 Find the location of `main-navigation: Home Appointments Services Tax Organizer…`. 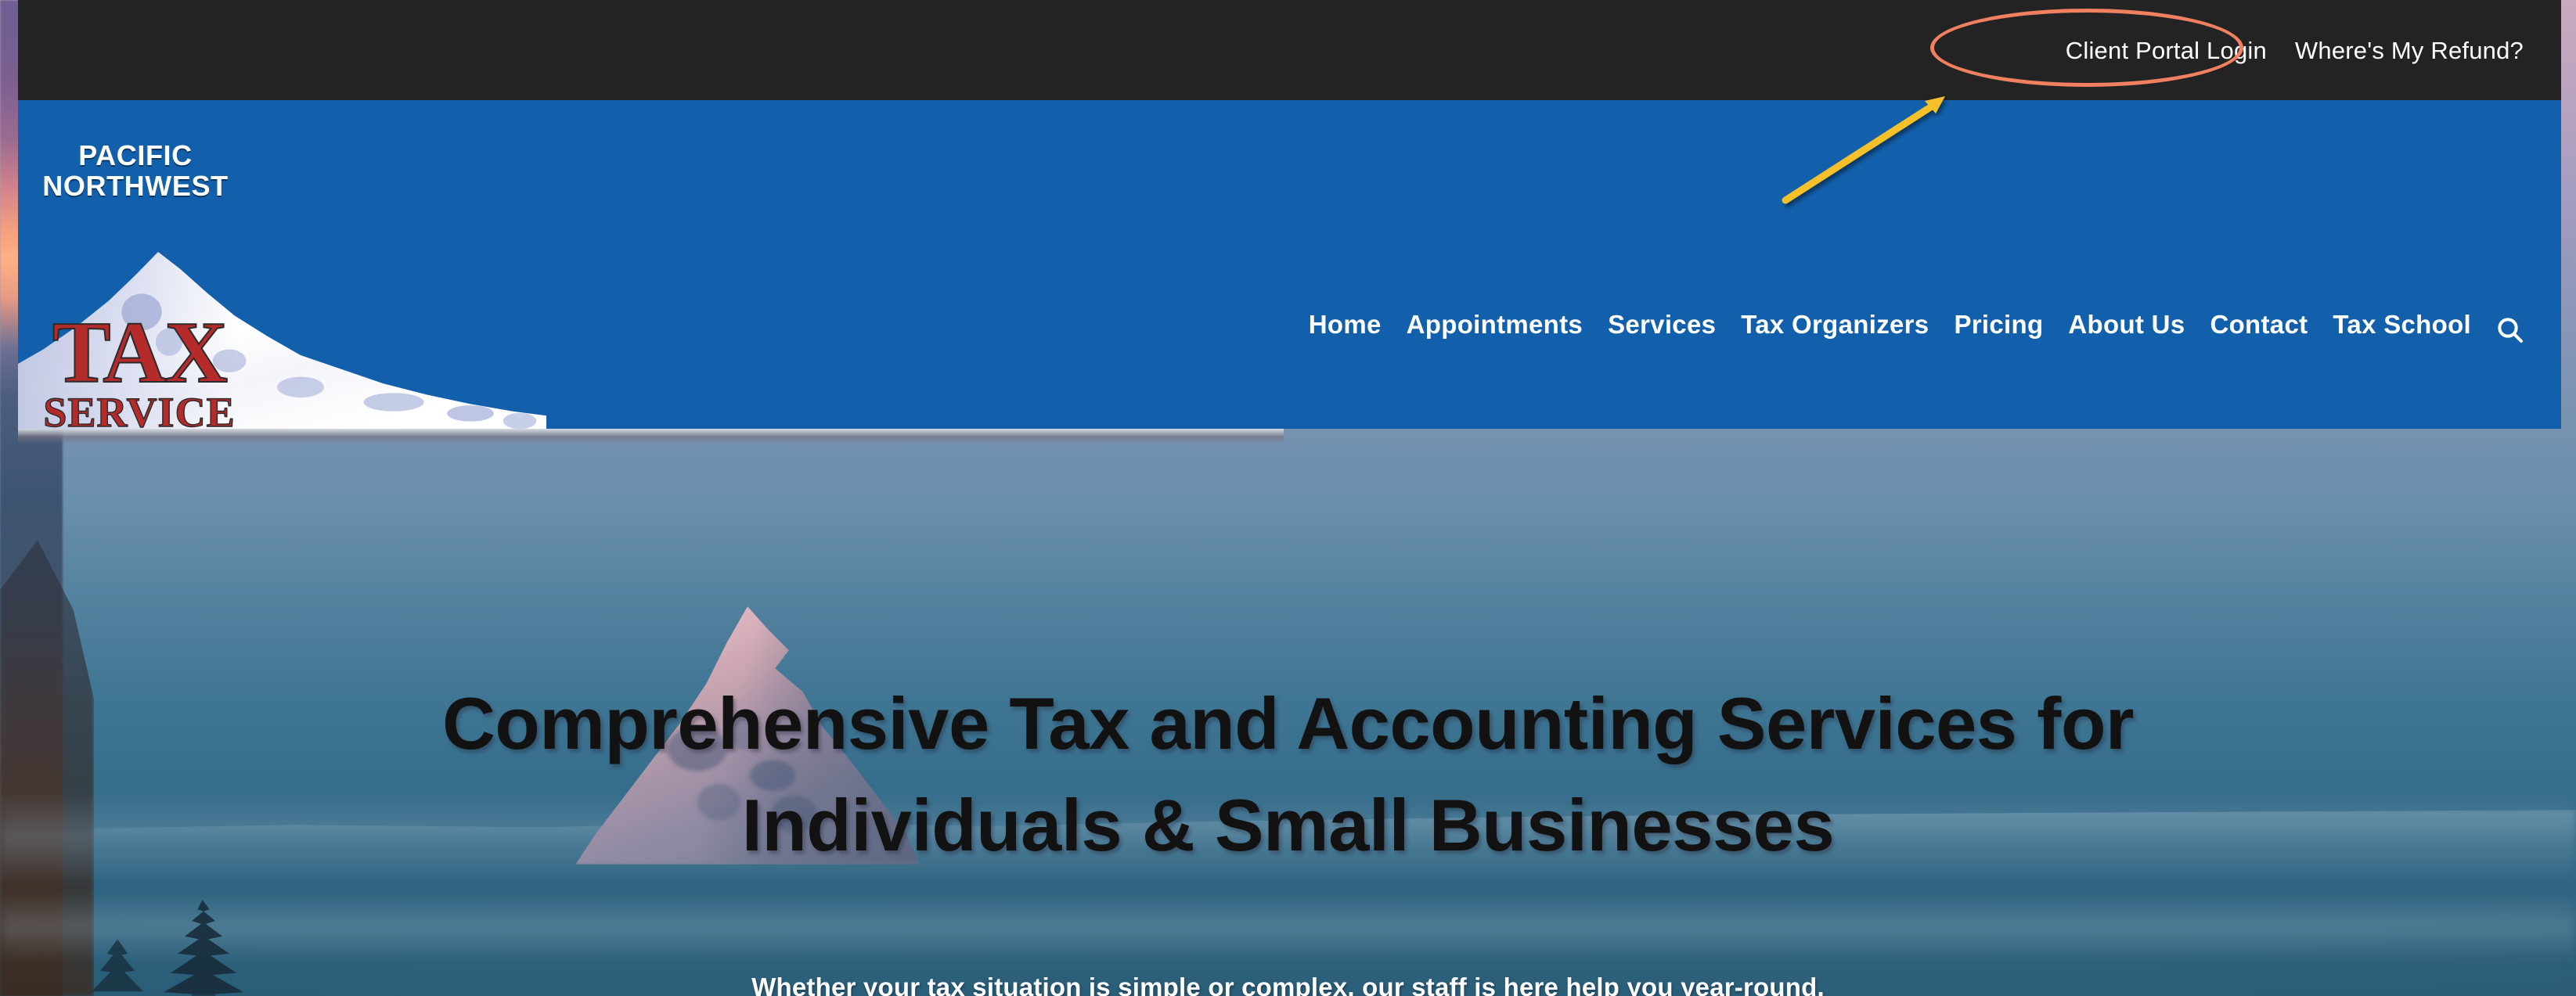

main-navigation: Home Appointments Services Tax Organizer… is located at coordinates (1890, 324).